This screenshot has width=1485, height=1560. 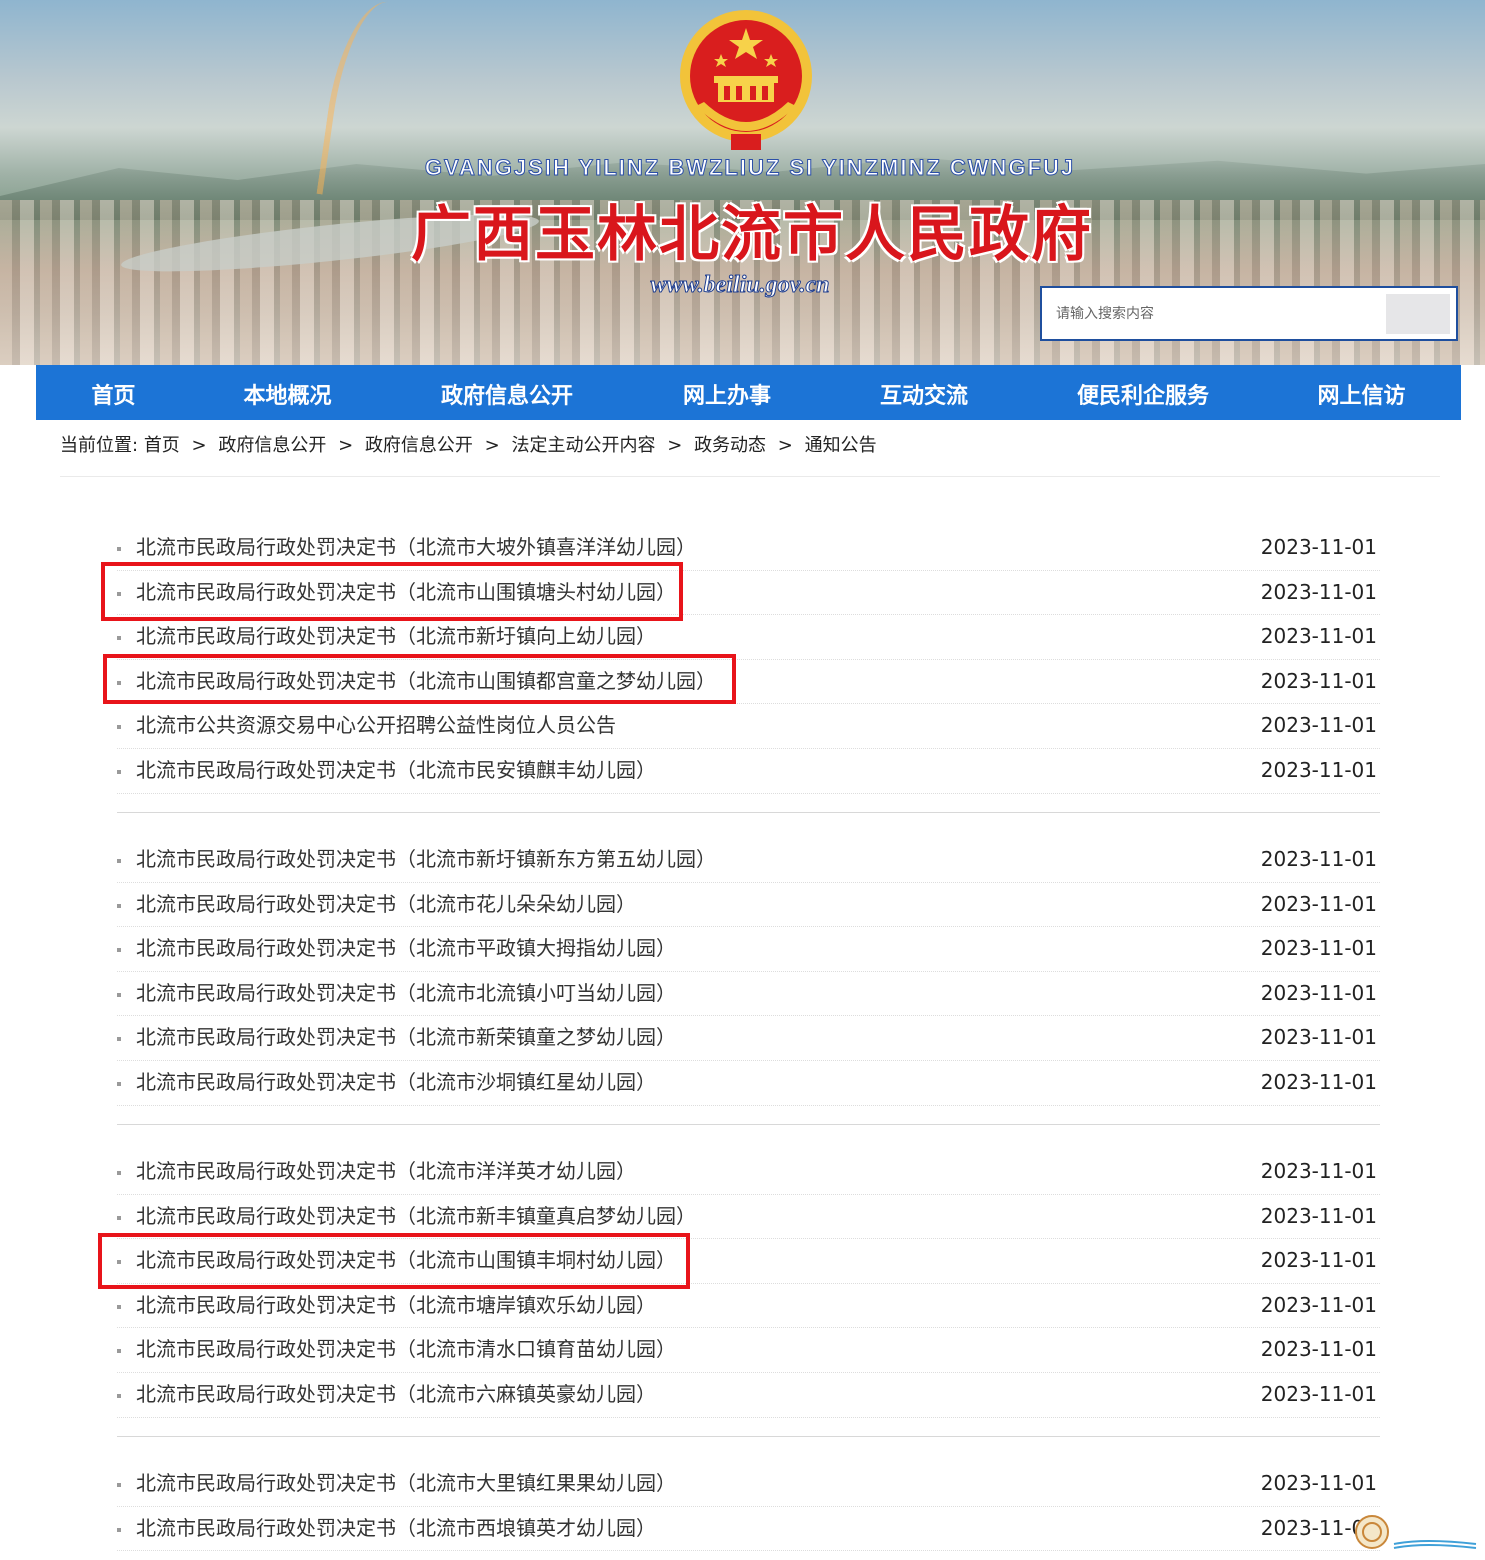 I want to click on breadcrumb-item: 政务动态, so click(x=730, y=445).